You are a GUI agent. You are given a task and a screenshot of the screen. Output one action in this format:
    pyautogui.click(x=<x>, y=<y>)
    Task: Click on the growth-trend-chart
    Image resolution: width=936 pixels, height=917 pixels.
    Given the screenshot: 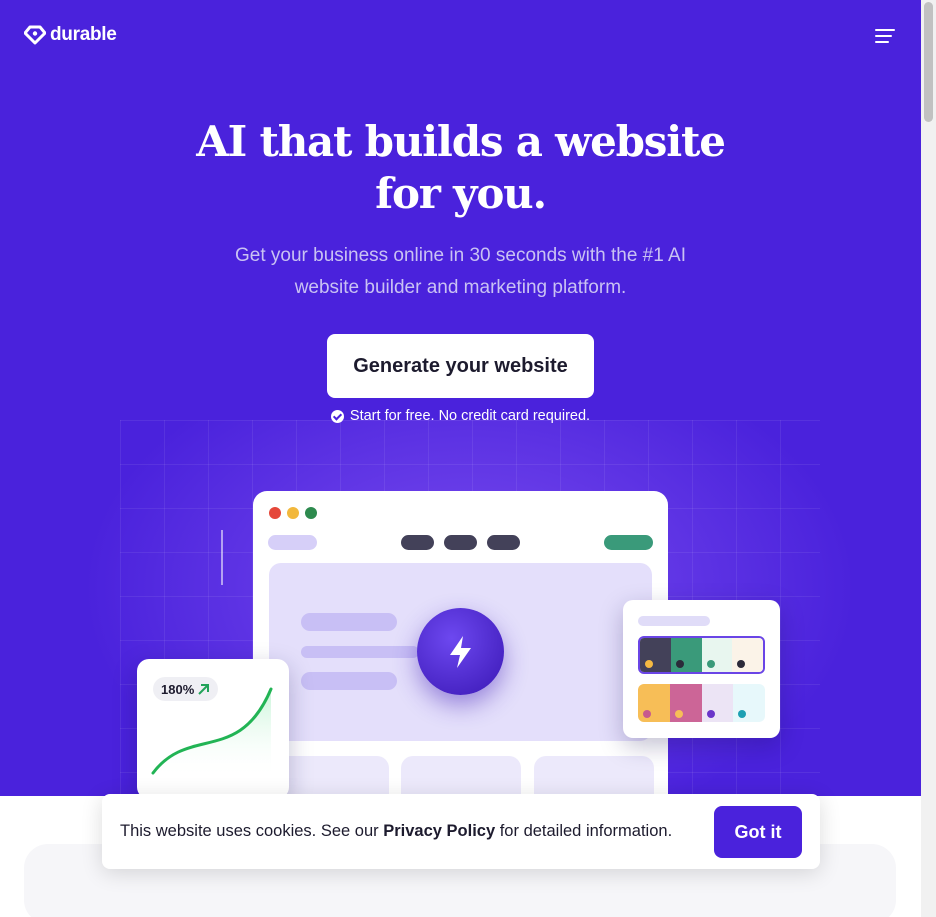 What is the action you would take?
    pyautogui.click(x=212, y=733)
    